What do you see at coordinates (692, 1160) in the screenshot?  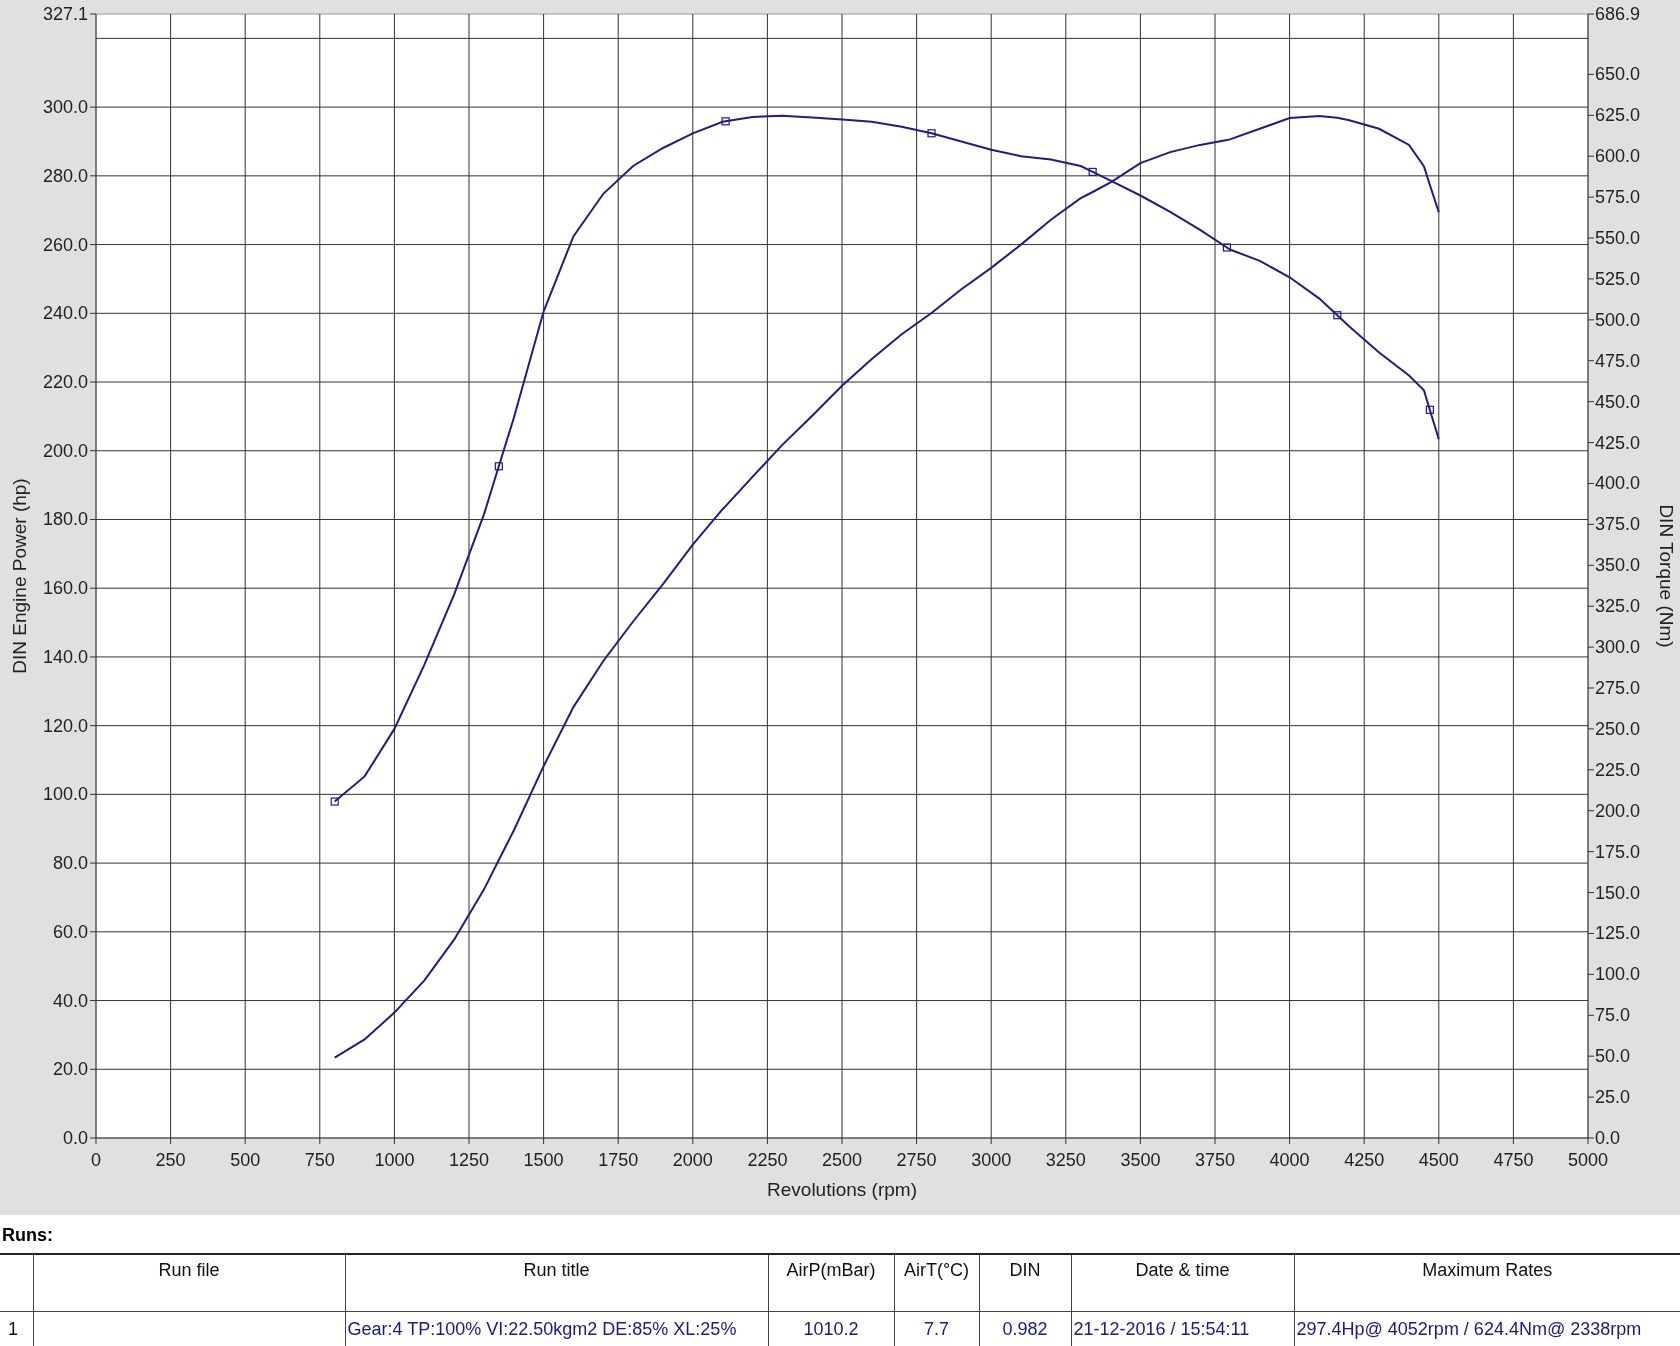 I see `x-tick-label: 2000` at bounding box center [692, 1160].